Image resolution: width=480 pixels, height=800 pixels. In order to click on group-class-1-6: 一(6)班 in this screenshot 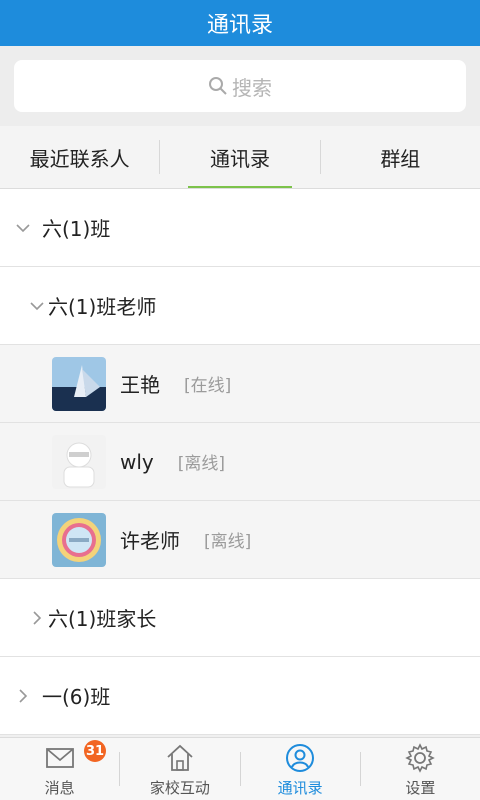, I will do `click(240, 696)`.